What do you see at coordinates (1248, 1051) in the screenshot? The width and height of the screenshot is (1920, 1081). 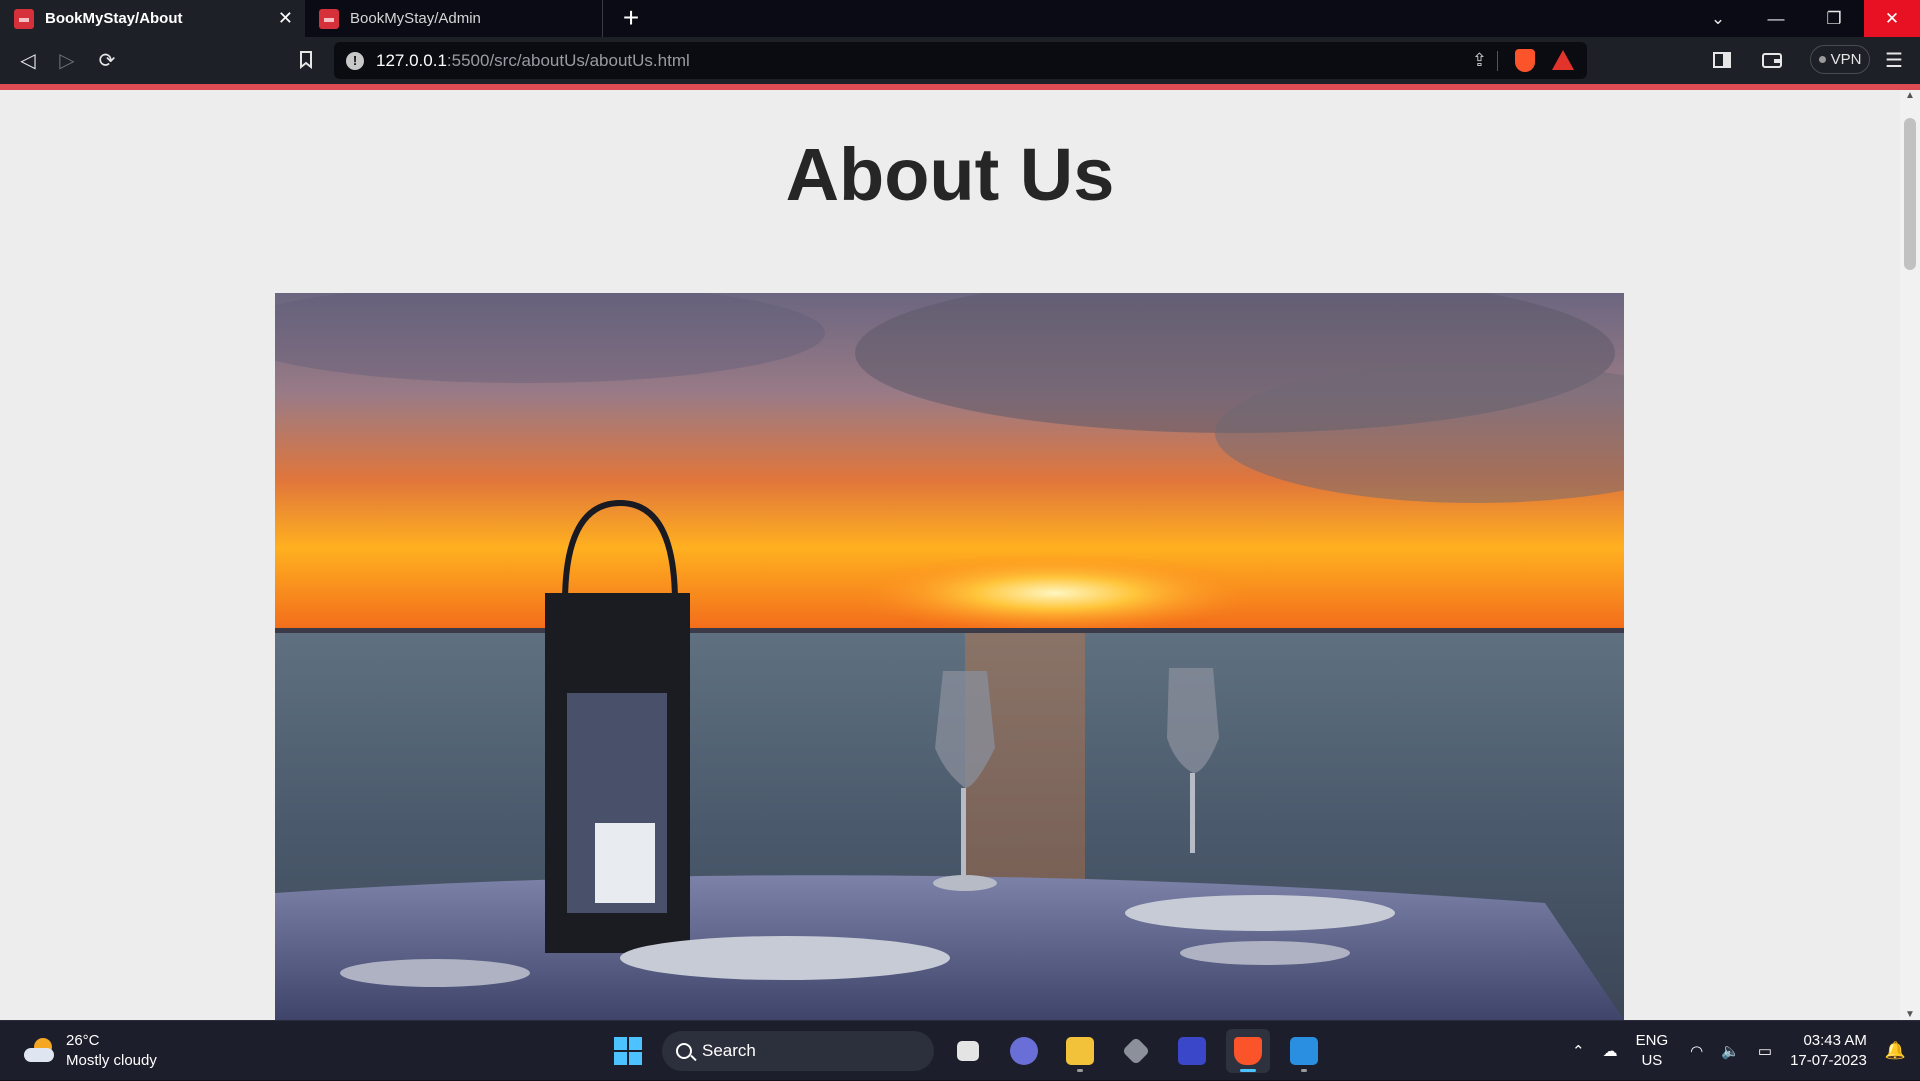 I see `brave-icon` at bounding box center [1248, 1051].